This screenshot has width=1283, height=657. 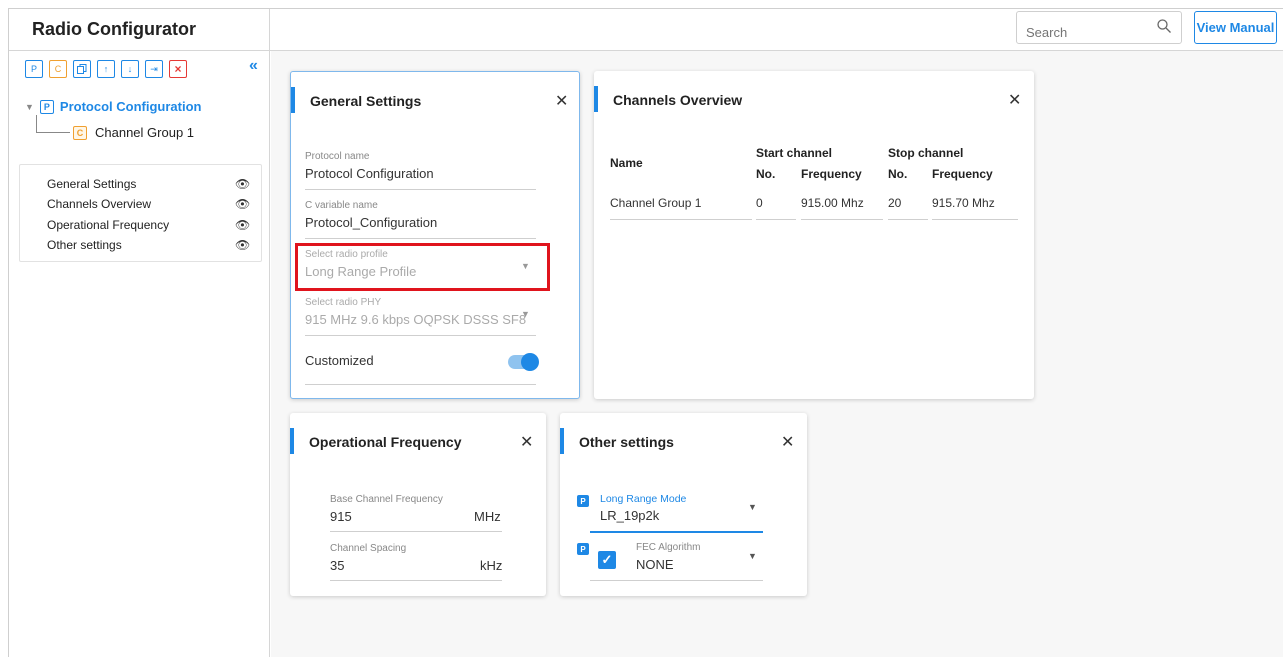 I want to click on radio-phy-value: 915 MHz 9.6 kbps OQPSK DSSS SF8, so click(x=416, y=319).